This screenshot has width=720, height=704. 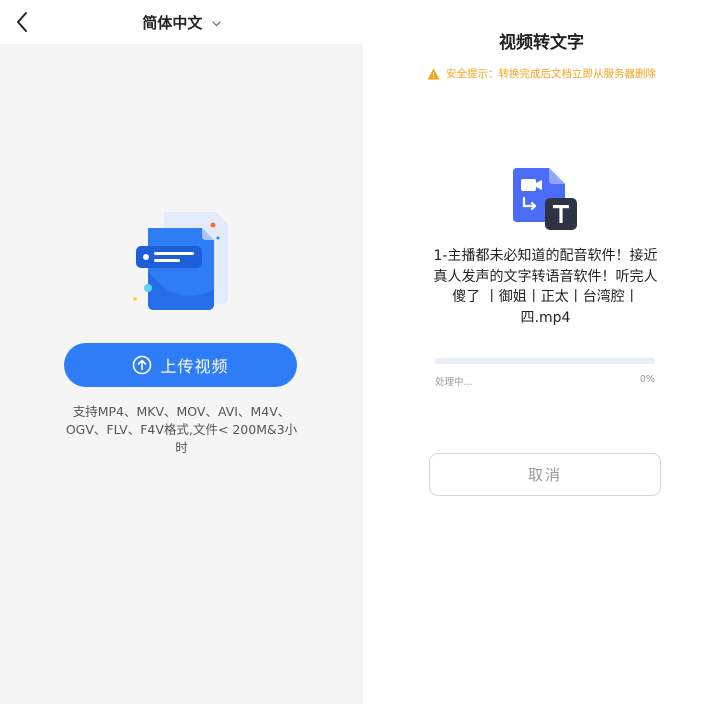 What do you see at coordinates (216, 22) in the screenshot?
I see `chevron-down-icon` at bounding box center [216, 22].